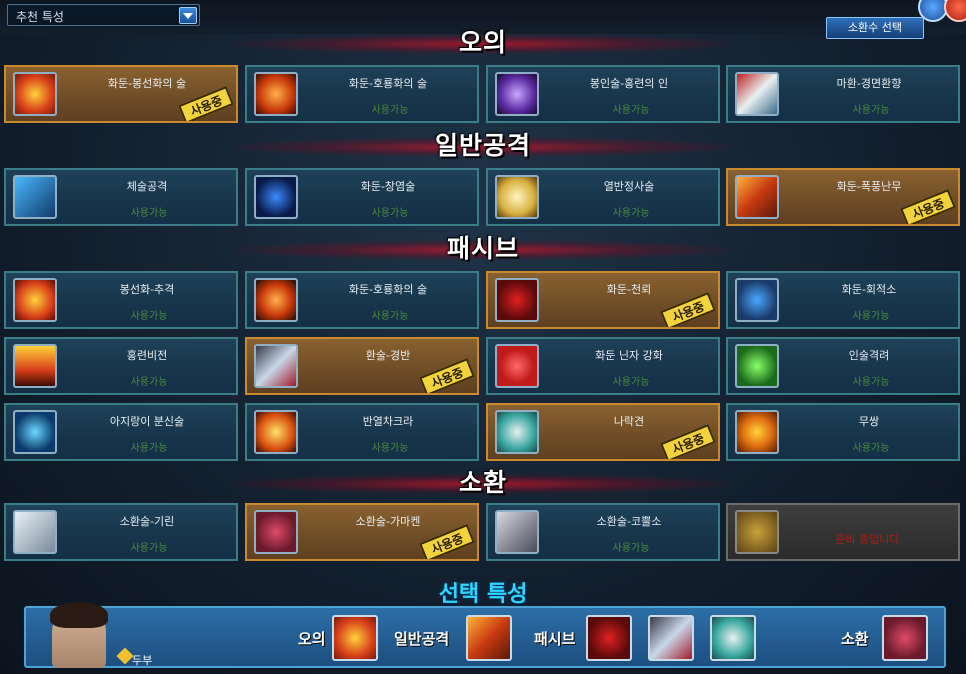  What do you see at coordinates (843, 94) in the screenshot?
I see `trait-card-ougi-4: 마환-경면환향사용가능` at bounding box center [843, 94].